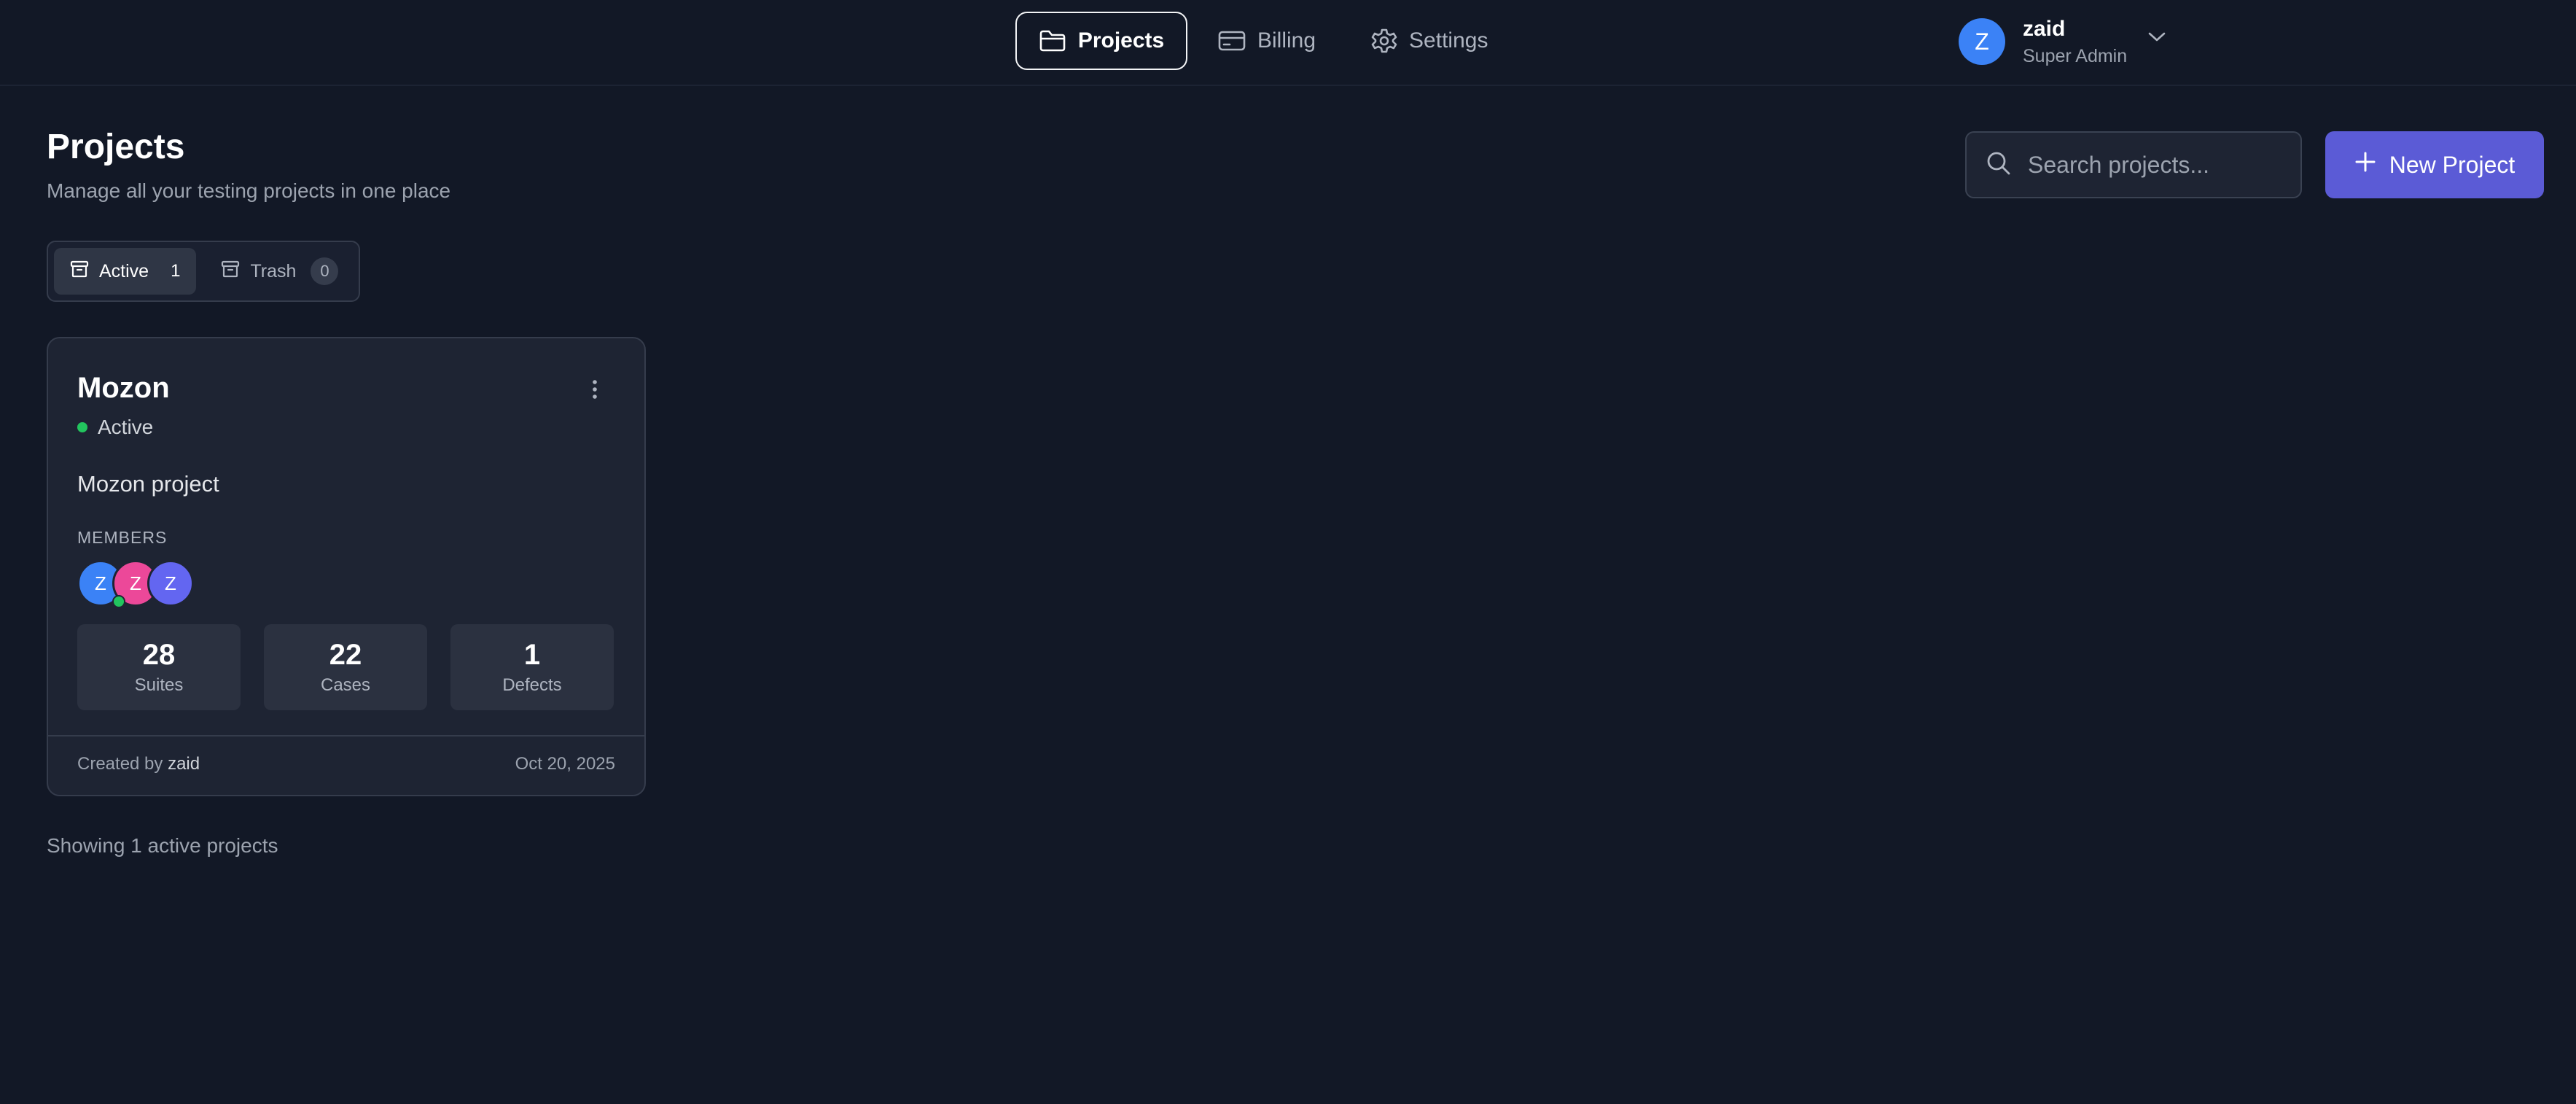  I want to click on stat-value: 28, so click(159, 655).